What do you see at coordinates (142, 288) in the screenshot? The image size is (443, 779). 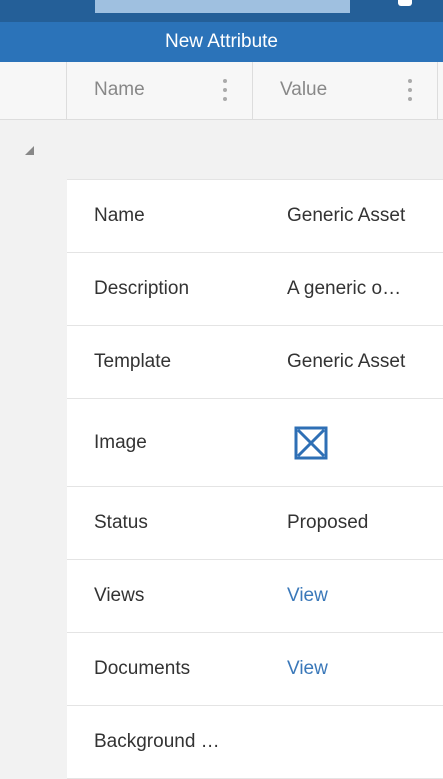 I see `attribute-name: Description` at bounding box center [142, 288].